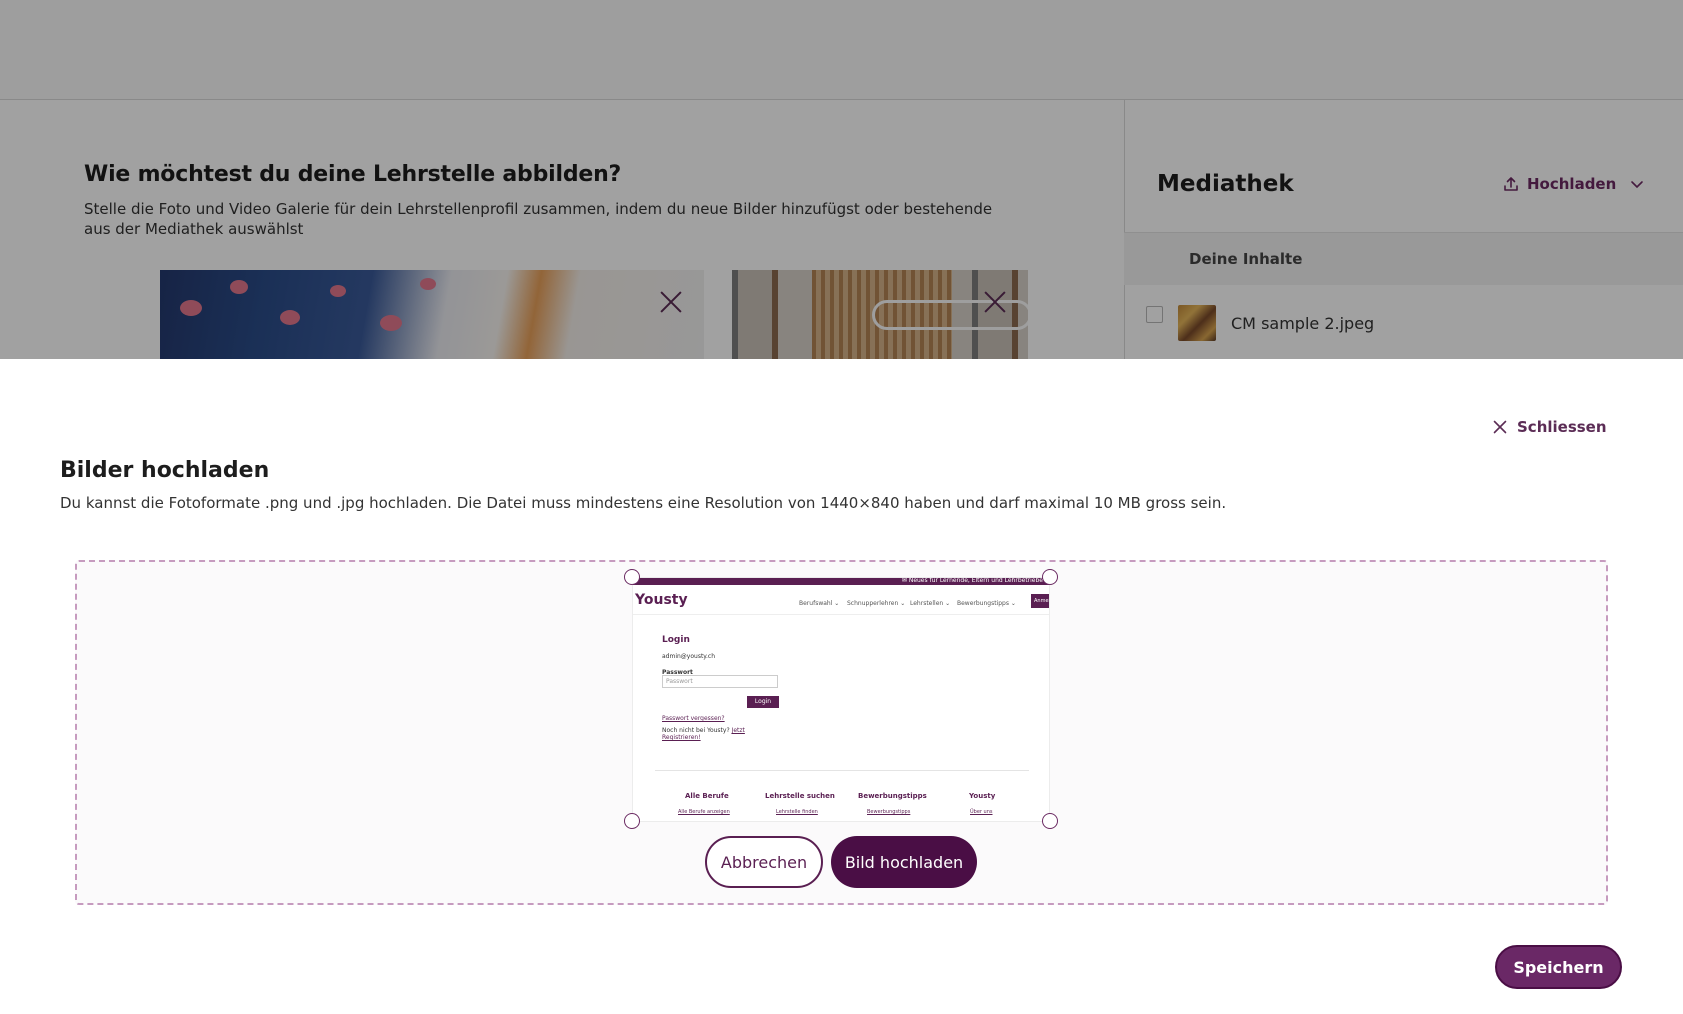 Image resolution: width=1683 pixels, height=1014 pixels. What do you see at coordinates (842, 770) in the screenshot?
I see `preview-divider` at bounding box center [842, 770].